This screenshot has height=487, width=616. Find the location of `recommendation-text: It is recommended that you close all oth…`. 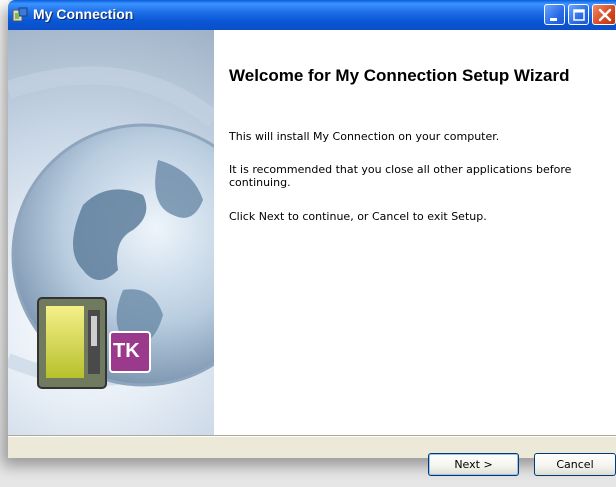

recommendation-text: It is recommended that you close all oth… is located at coordinates (400, 176).